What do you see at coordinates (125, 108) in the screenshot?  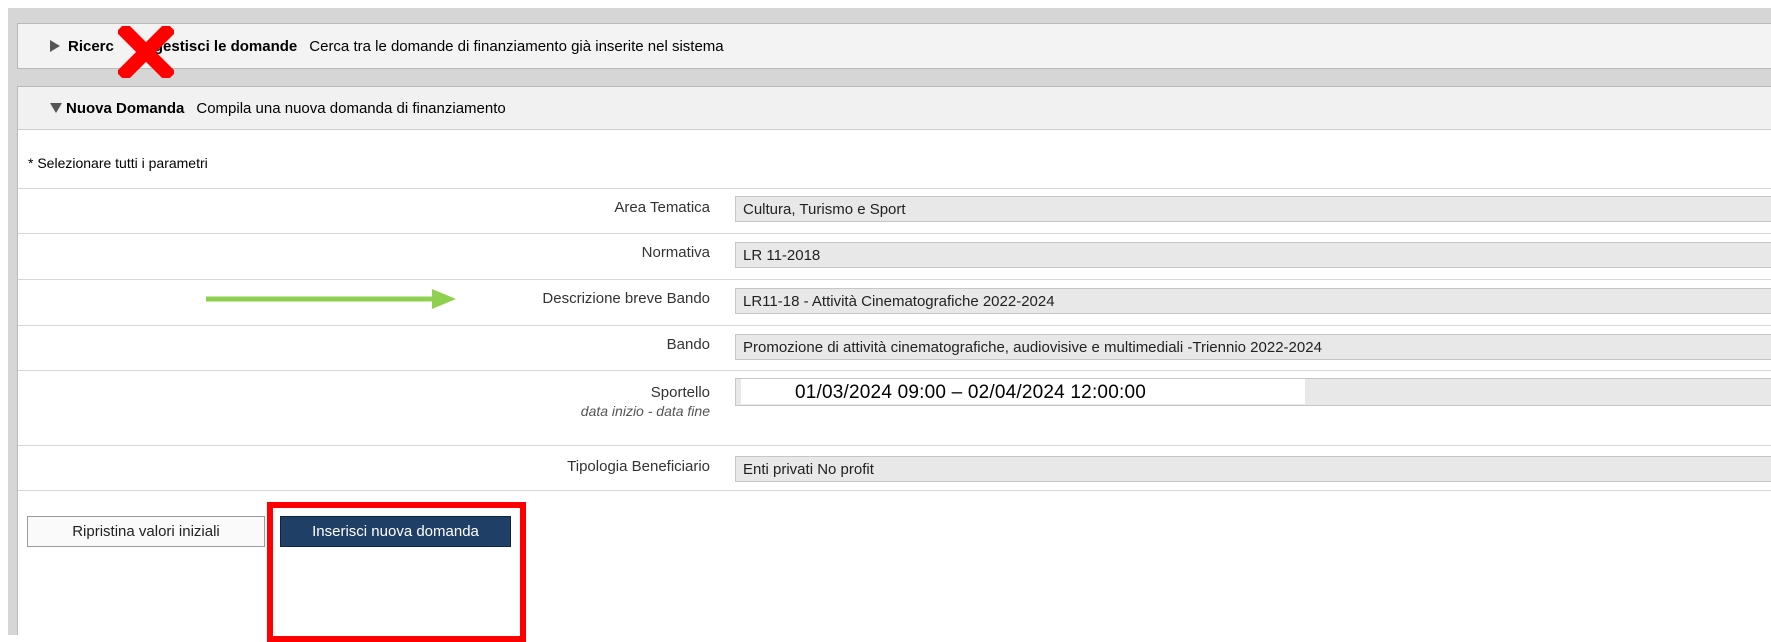 I see `new-application-panel-title: Nuova Domanda` at bounding box center [125, 108].